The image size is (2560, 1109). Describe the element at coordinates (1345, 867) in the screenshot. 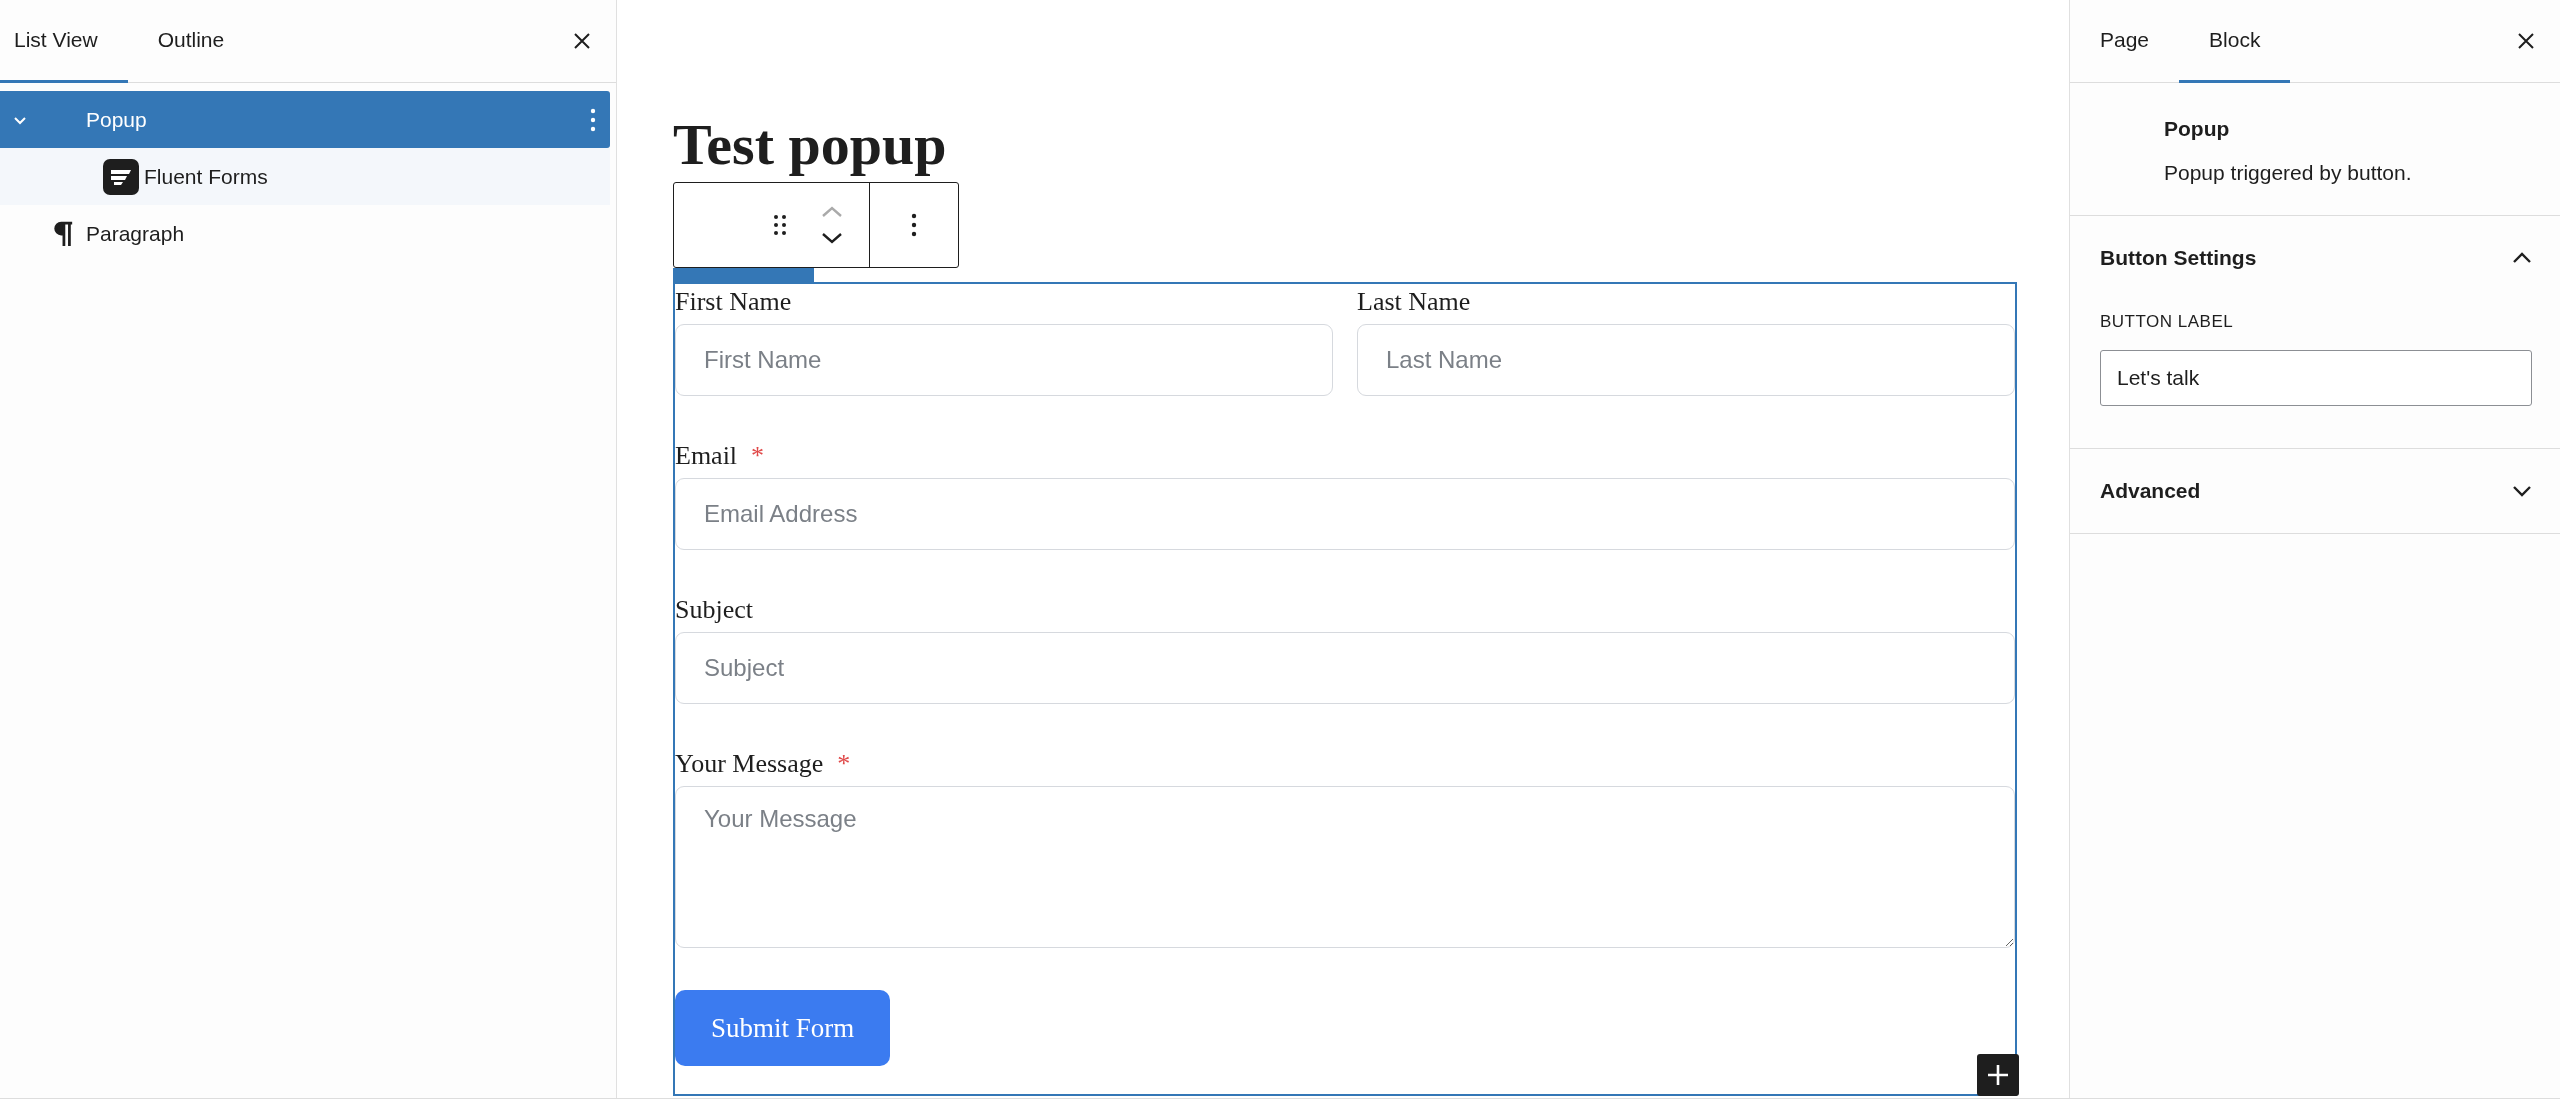

I see `message-textarea: Your Message` at that location.